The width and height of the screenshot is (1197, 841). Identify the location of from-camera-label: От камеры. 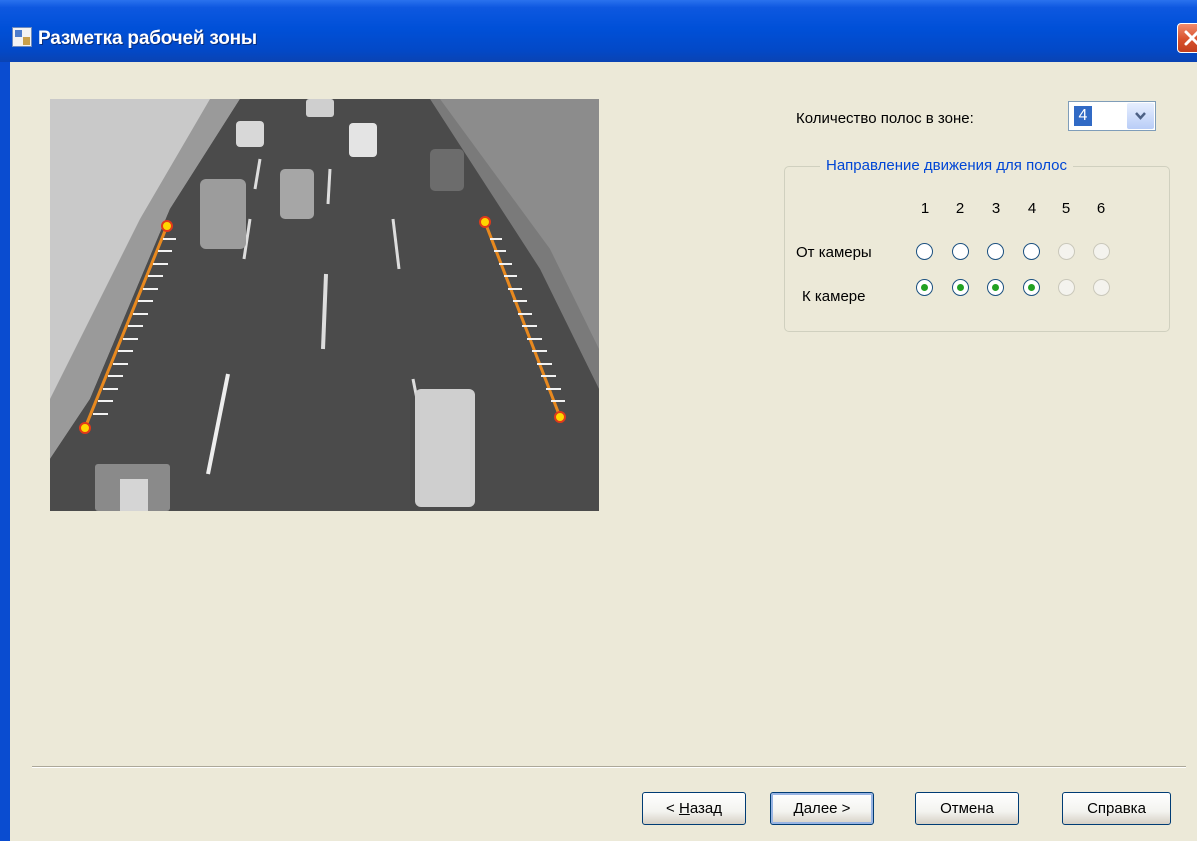
(834, 252).